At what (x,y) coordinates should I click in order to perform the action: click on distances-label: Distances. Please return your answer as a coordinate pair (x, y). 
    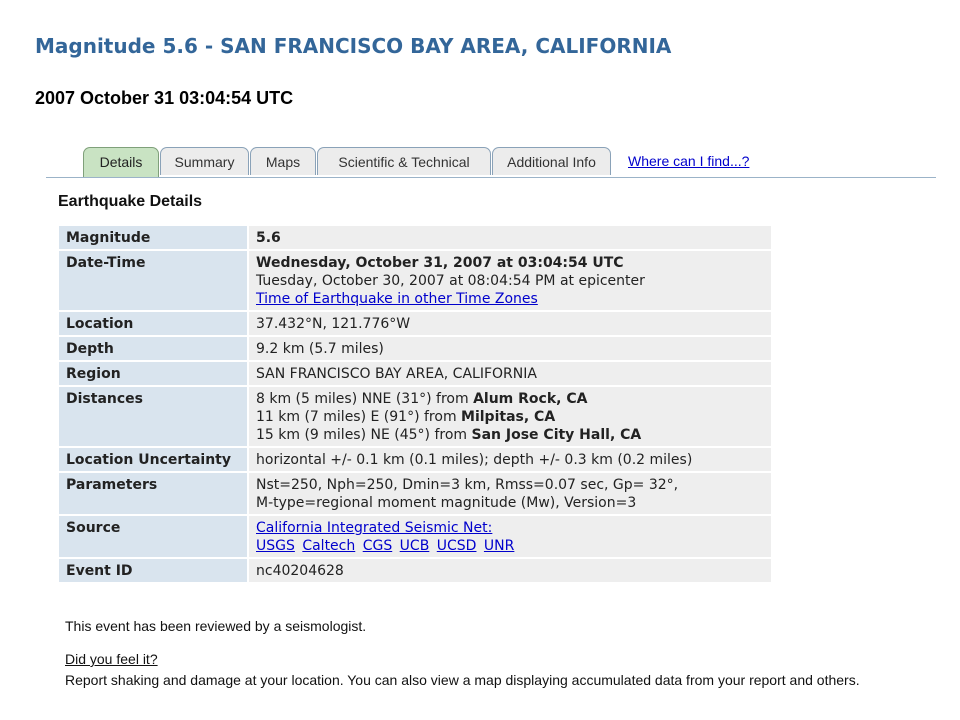
    Looking at the image, I should click on (153, 416).